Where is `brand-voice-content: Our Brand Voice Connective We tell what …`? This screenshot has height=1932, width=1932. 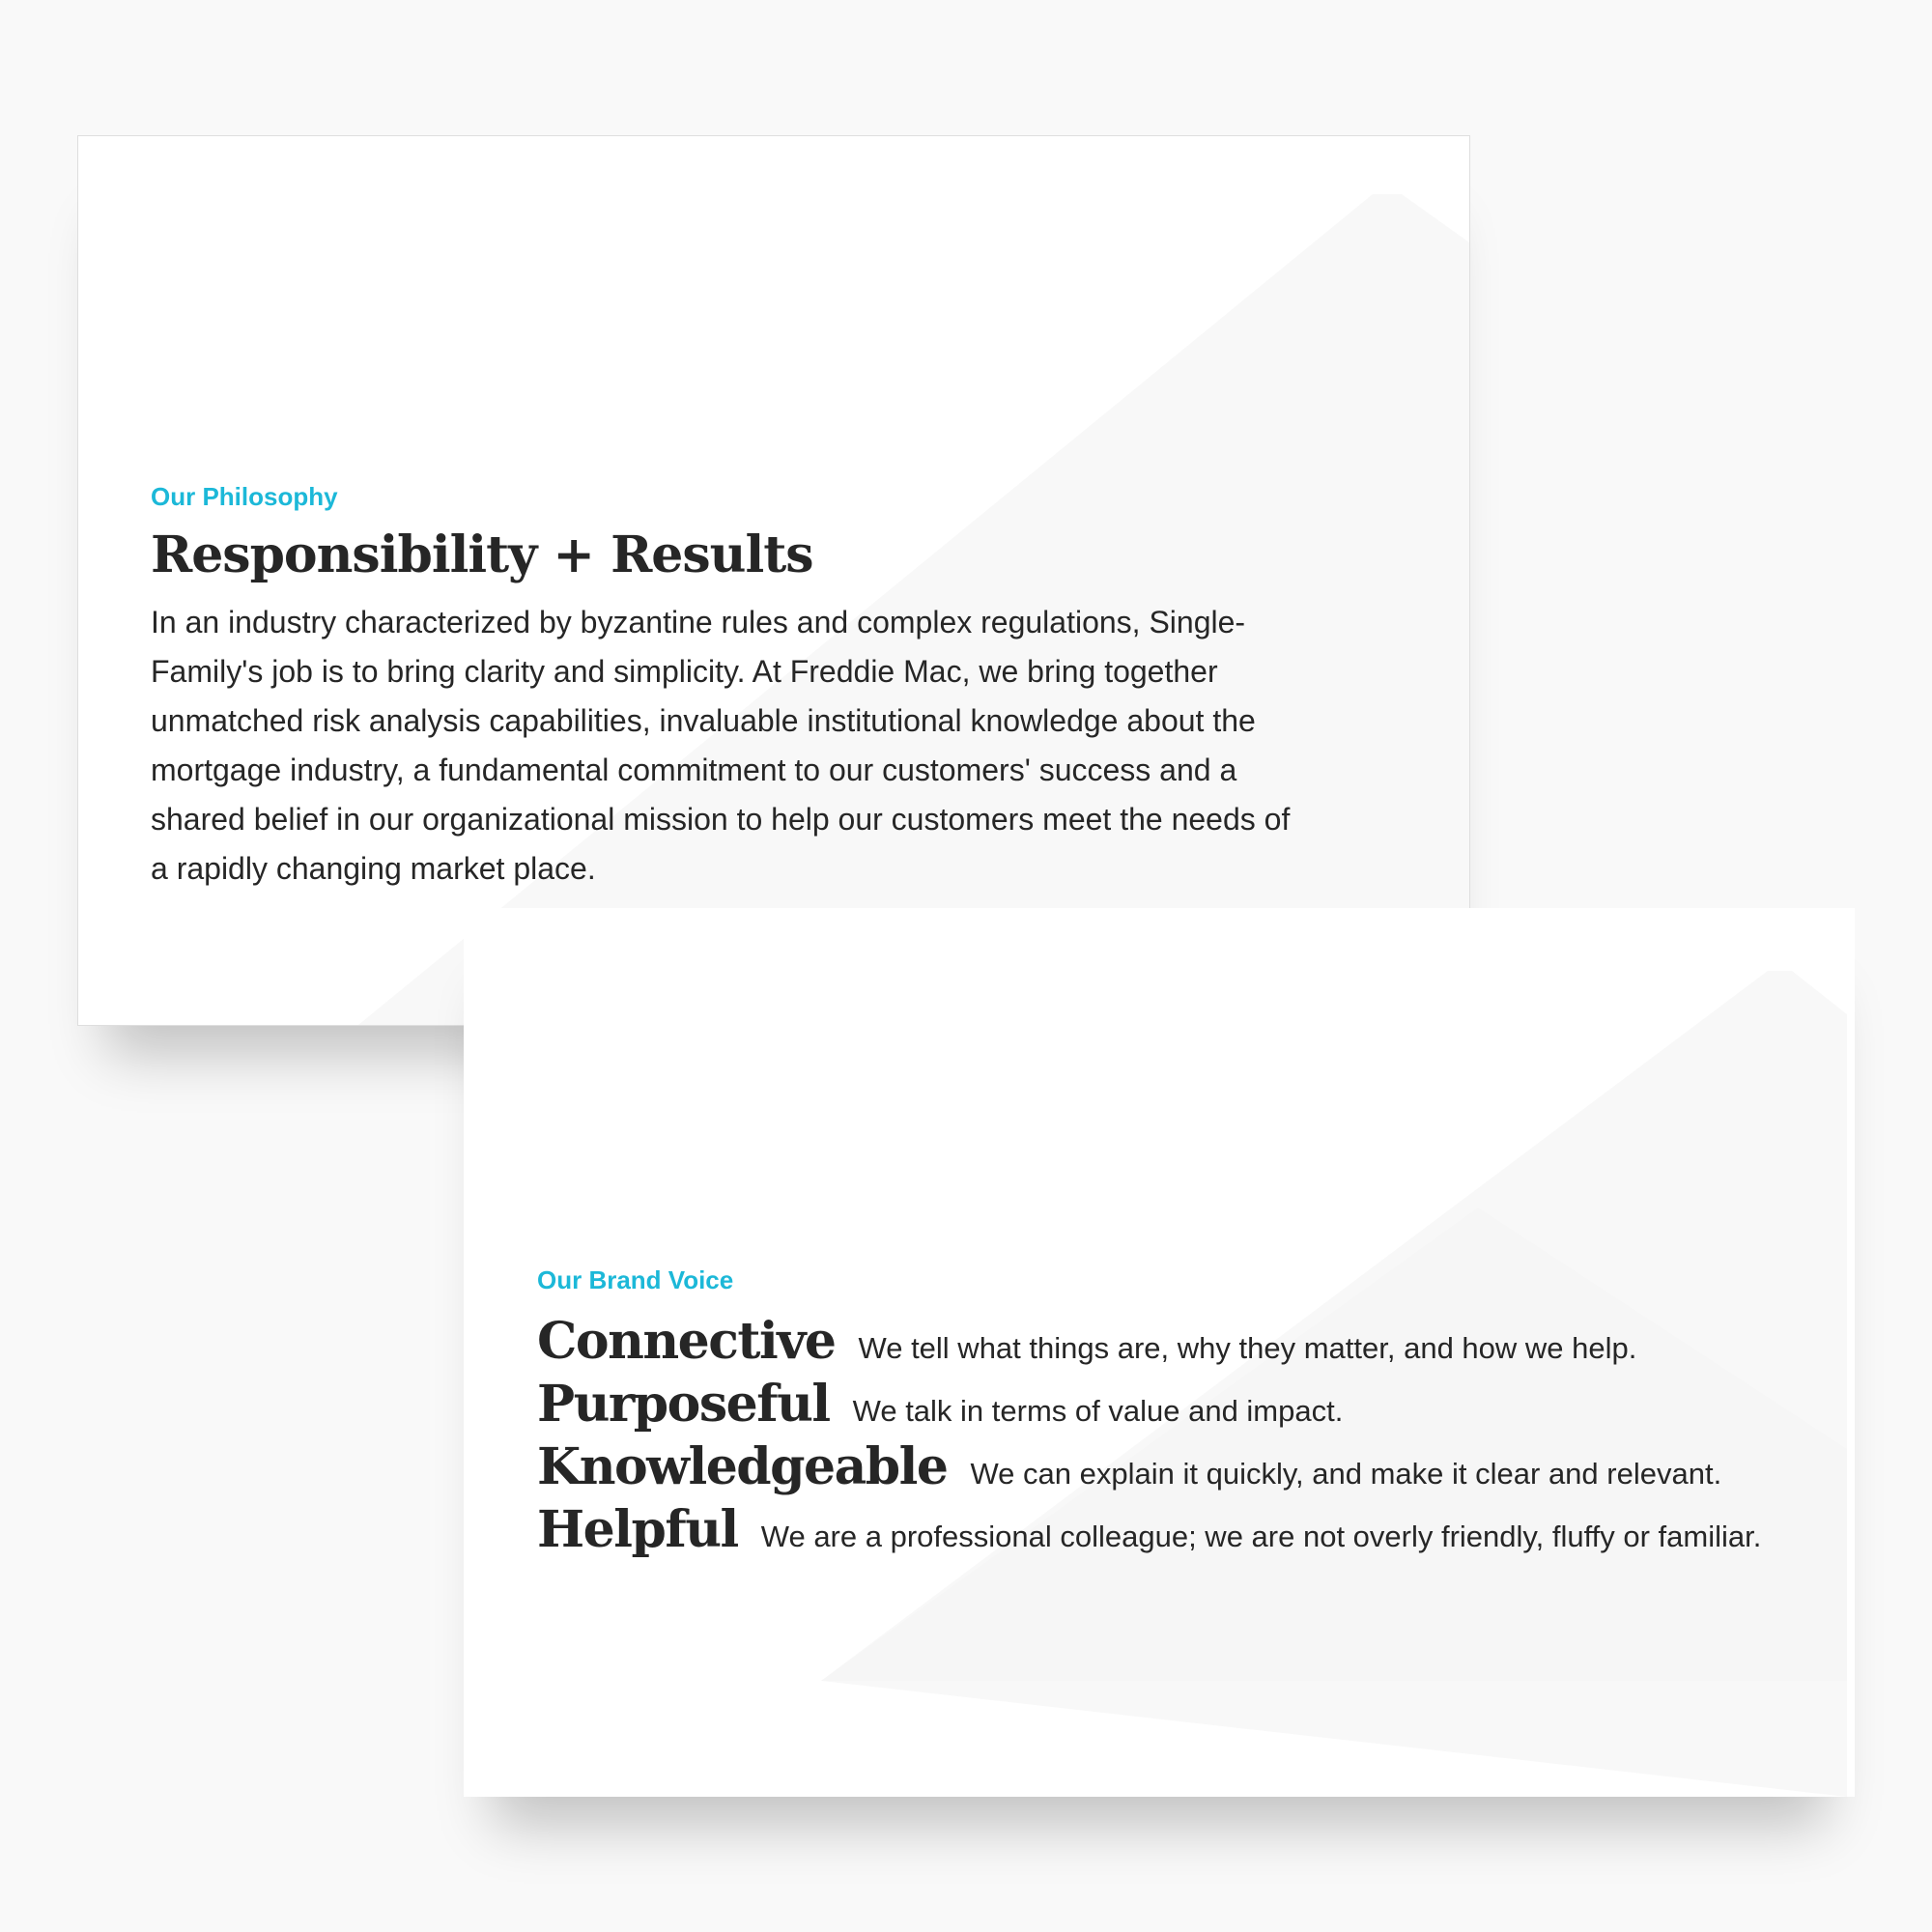
brand-voice-content: Our Brand Voice Connective We tell what … is located at coordinates (1194, 1415).